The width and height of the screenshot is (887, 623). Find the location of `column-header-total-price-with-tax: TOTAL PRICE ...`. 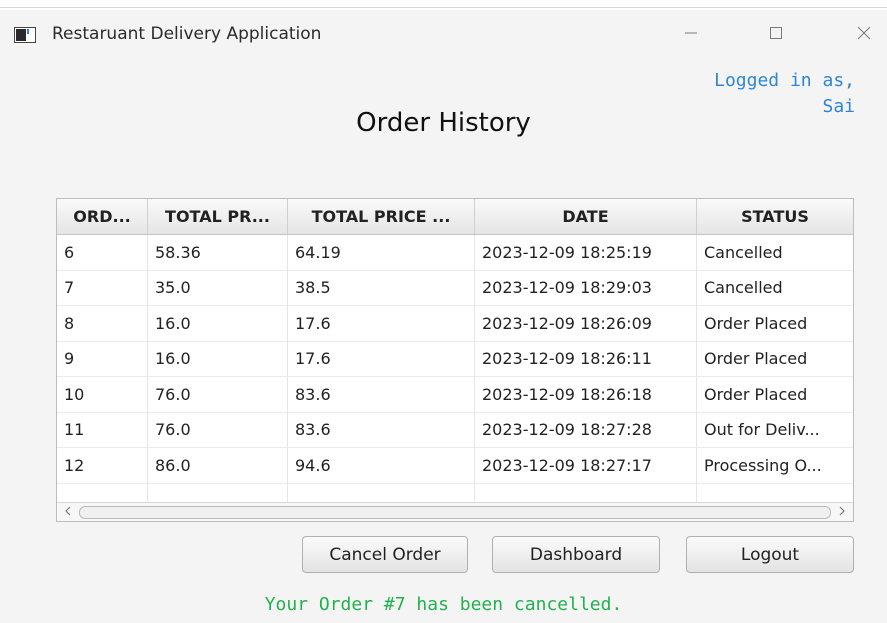

column-header-total-price-with-tax: TOTAL PRICE ... is located at coordinates (381, 216).